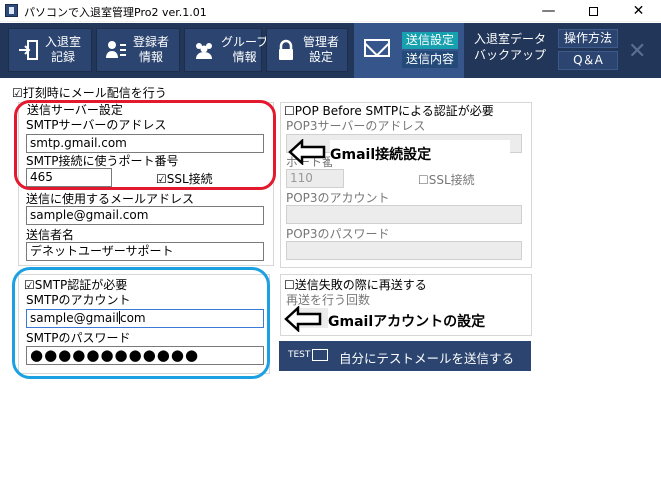 The height and width of the screenshot is (484, 661). What do you see at coordinates (548, 11) in the screenshot?
I see `minimize-button: —` at bounding box center [548, 11].